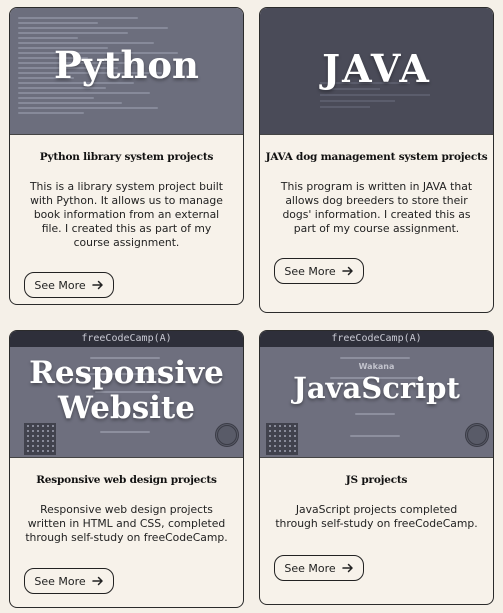  Describe the element at coordinates (376, 68) in the screenshot. I see `thumbnail-title: JAVA` at that location.